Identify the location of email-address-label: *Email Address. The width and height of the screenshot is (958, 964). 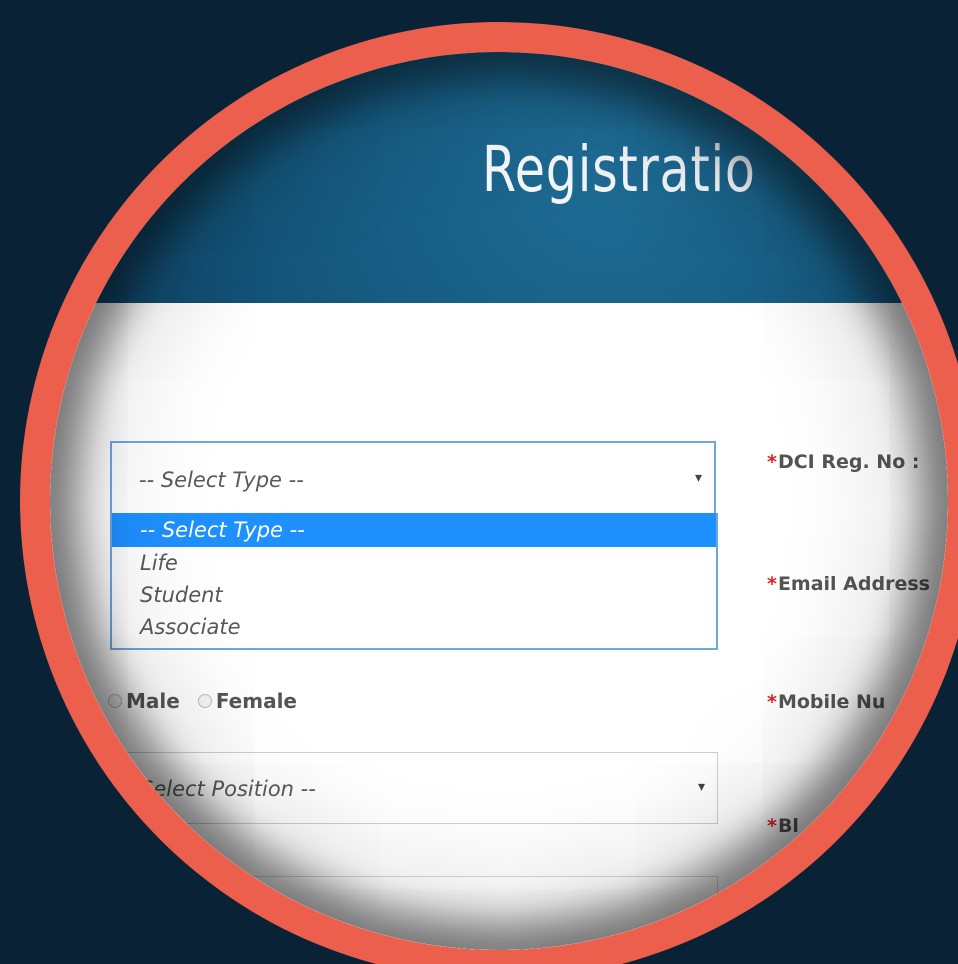
(848, 584).